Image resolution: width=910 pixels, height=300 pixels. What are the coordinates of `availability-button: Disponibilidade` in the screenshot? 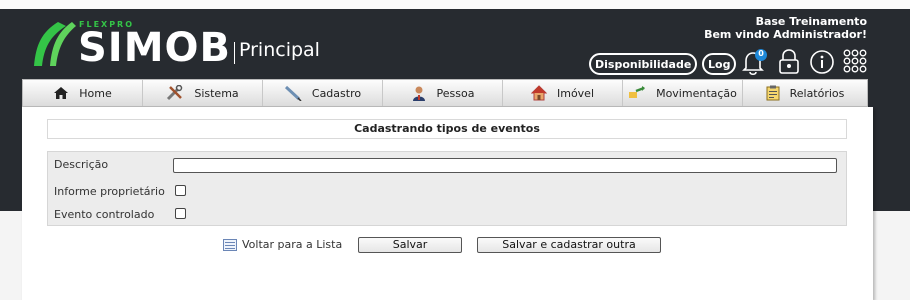 It's located at (643, 64).